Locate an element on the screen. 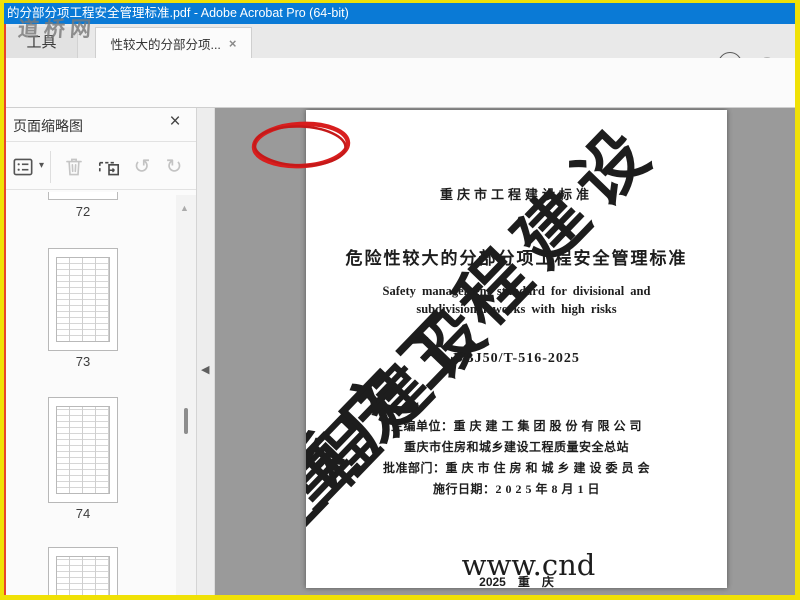 Image resolution: width=800 pixels, height=600 pixels. panel-scrollbar: ▲ is located at coordinates (186, 395).